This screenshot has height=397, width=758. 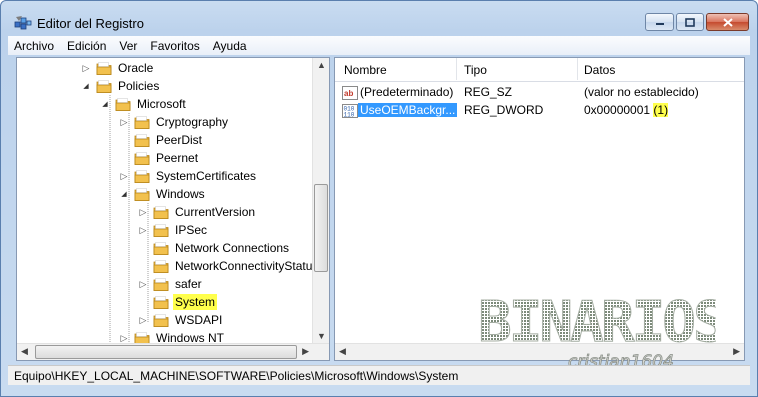 I want to click on tree-item: ◢ Windows, so click(x=162, y=194).